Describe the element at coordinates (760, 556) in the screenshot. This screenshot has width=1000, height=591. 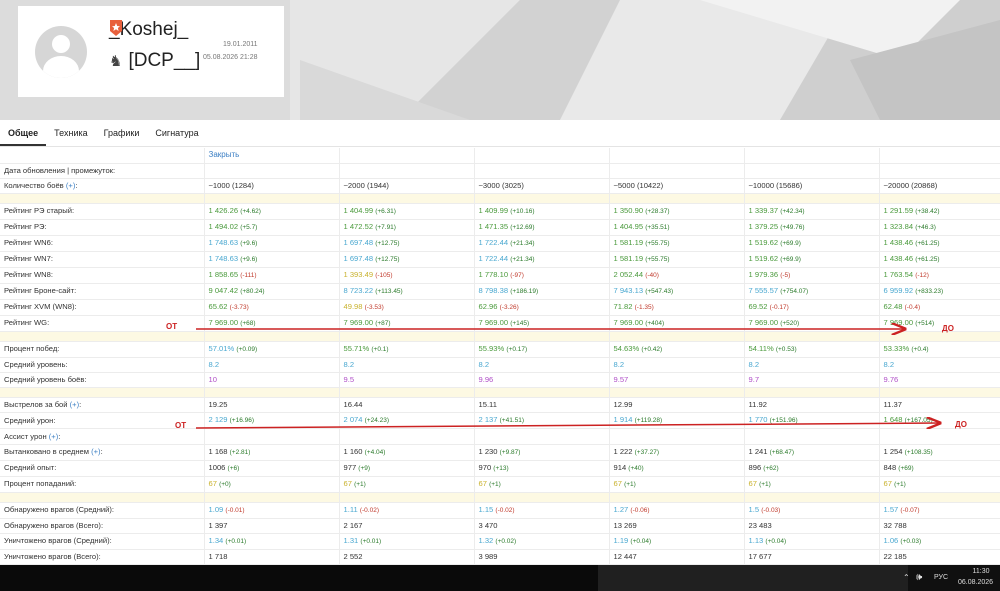
I see `stat-value: 17 677` at that location.